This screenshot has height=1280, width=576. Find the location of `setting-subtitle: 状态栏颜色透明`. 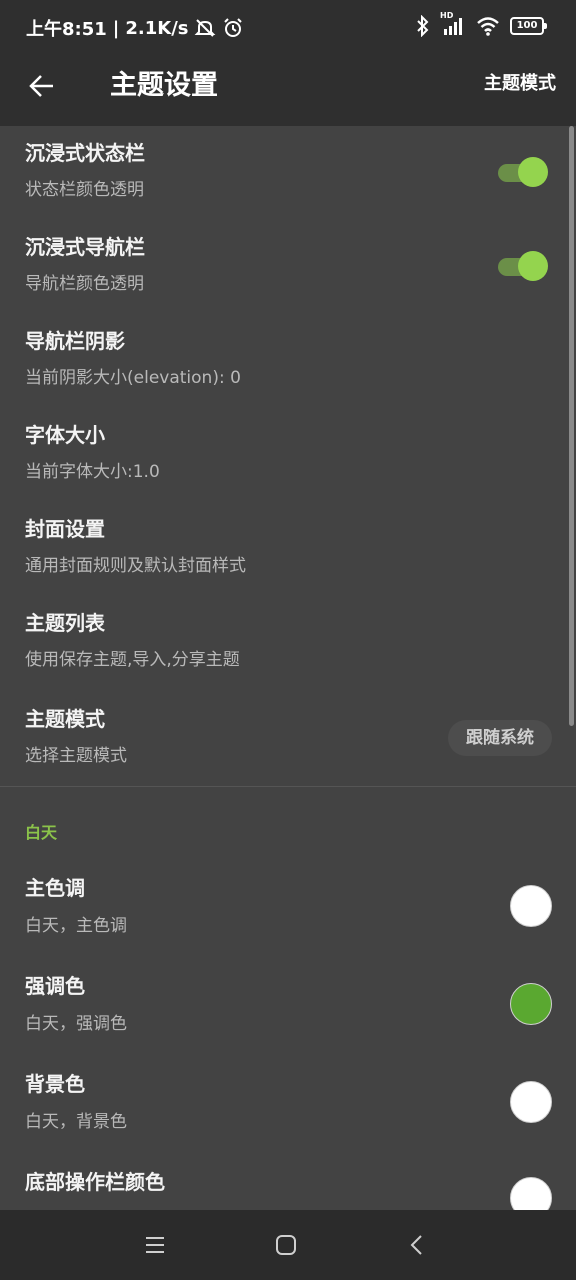

setting-subtitle: 状态栏颜色透明 is located at coordinates (84, 190).